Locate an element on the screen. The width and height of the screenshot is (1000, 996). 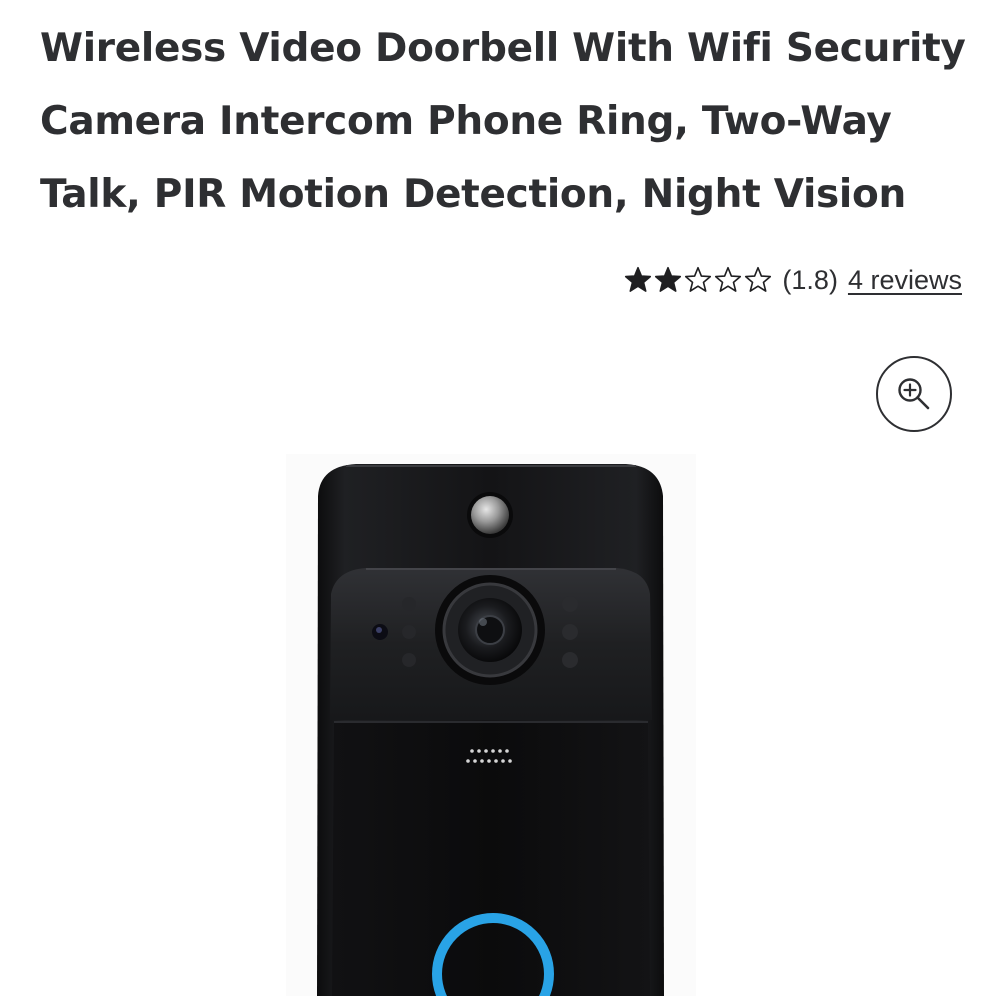
rating-value: (1.8) is located at coordinates (810, 279).